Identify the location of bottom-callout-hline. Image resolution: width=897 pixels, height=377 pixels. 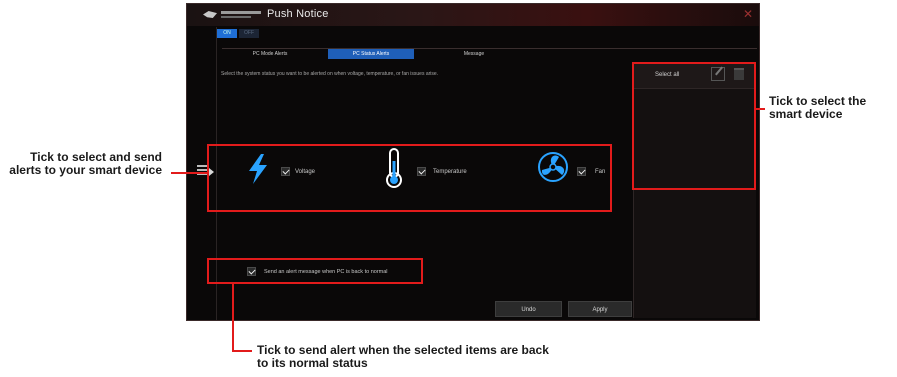
(242, 351).